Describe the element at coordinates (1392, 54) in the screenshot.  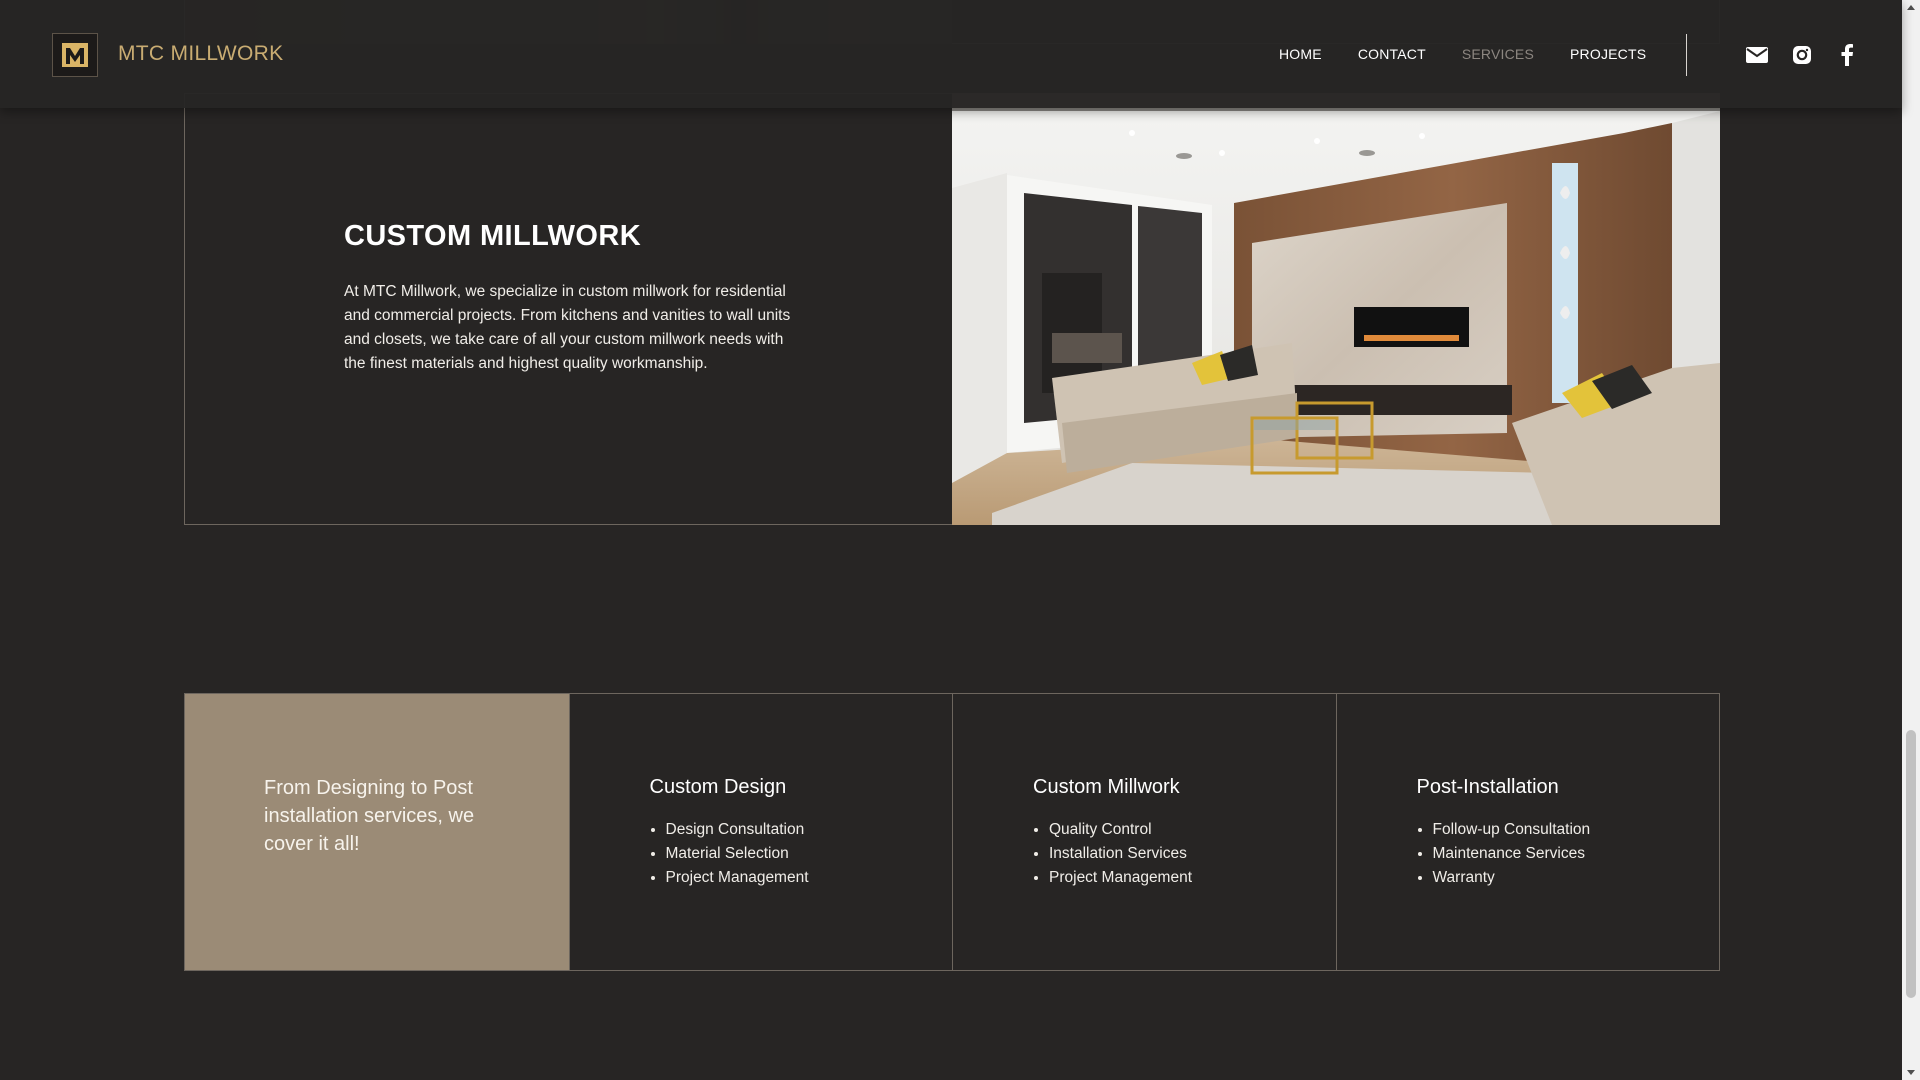
I see `nav-contact: CONTACT` at that location.